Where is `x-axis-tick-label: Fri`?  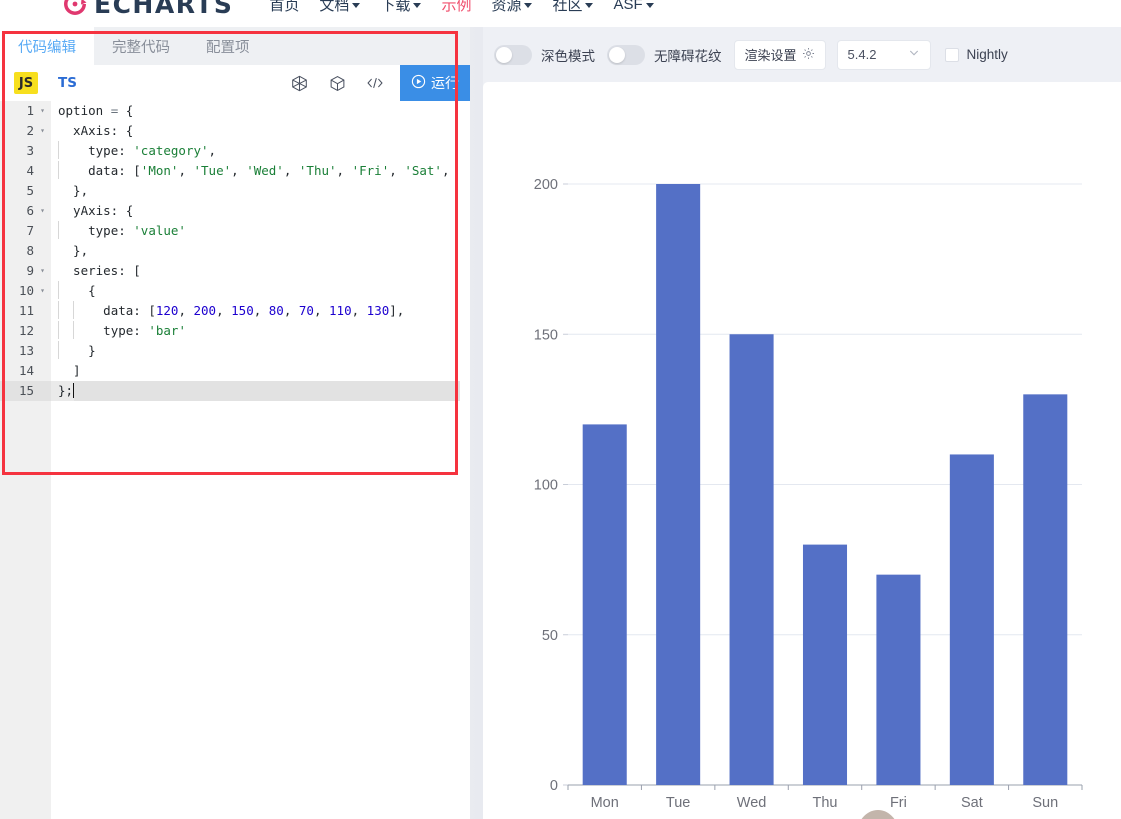 x-axis-tick-label: Fri is located at coordinates (898, 803).